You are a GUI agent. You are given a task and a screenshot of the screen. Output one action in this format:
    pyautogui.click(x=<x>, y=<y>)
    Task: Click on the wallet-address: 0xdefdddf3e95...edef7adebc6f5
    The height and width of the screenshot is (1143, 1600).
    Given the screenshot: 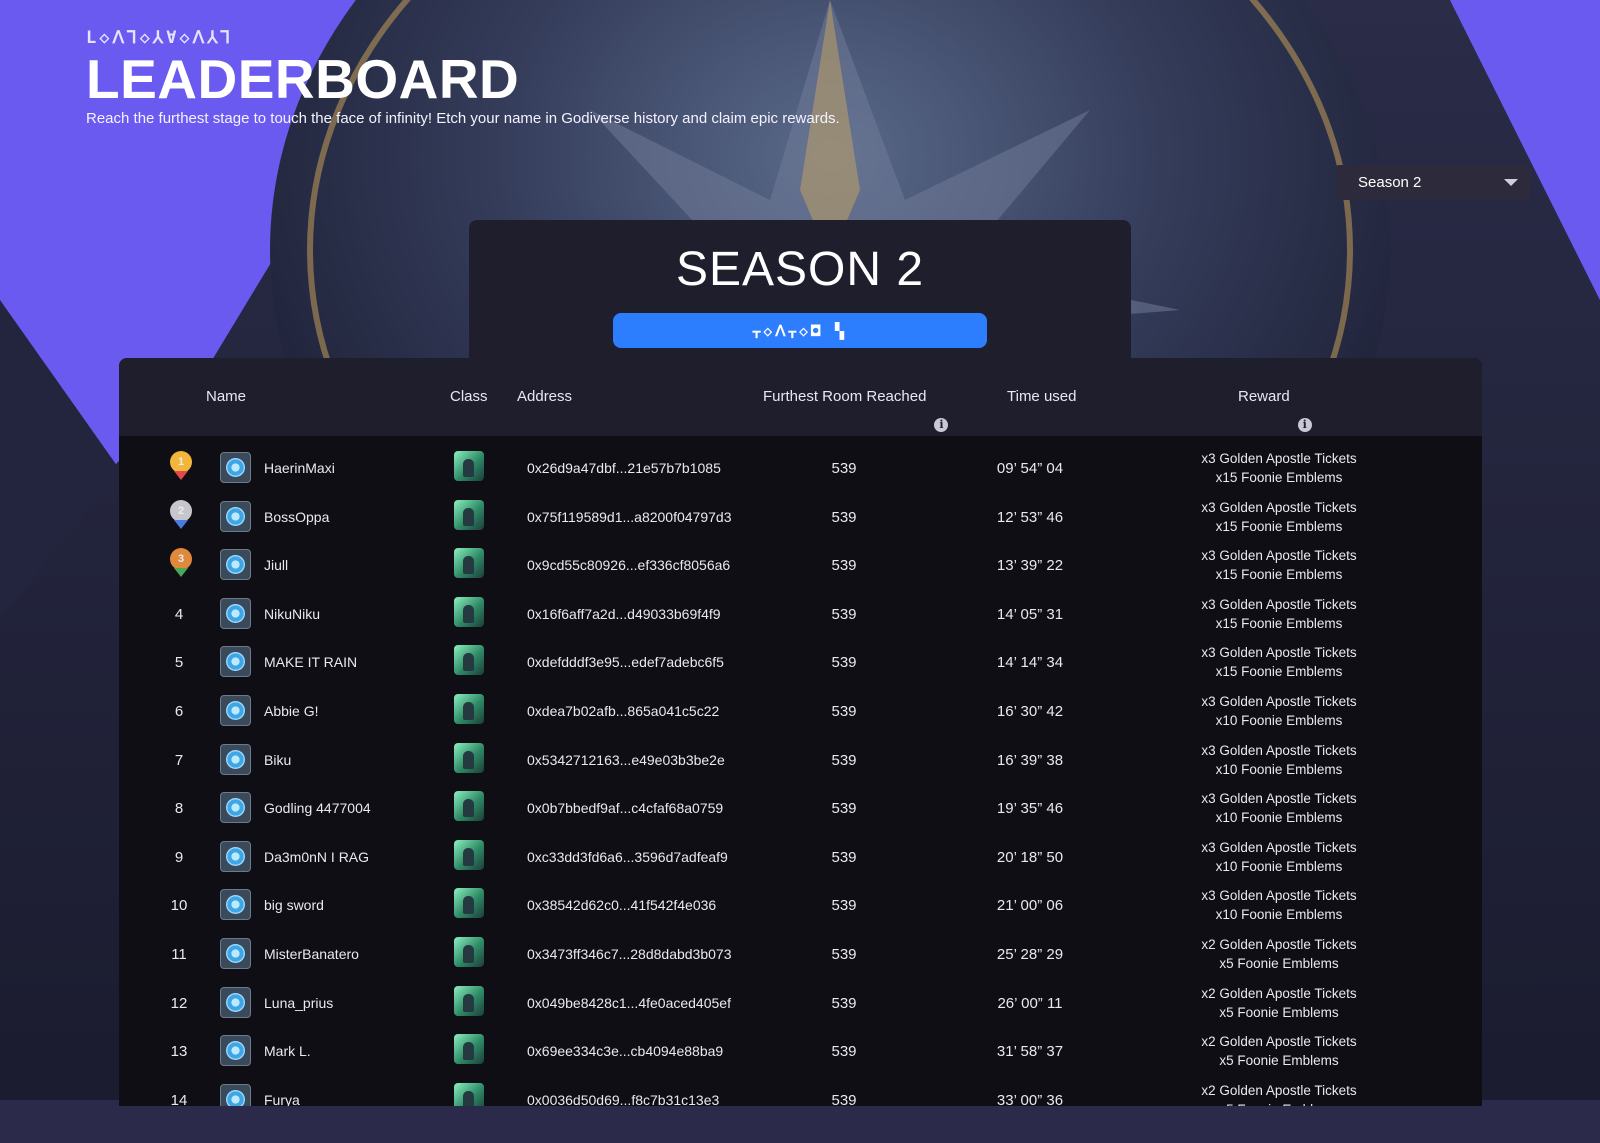 What is the action you would take?
    pyautogui.click(x=625, y=662)
    